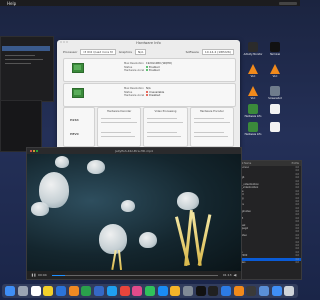  What do you see at coordinates (111, 291) in the screenshot?
I see `safari-icon` at bounding box center [111, 291].